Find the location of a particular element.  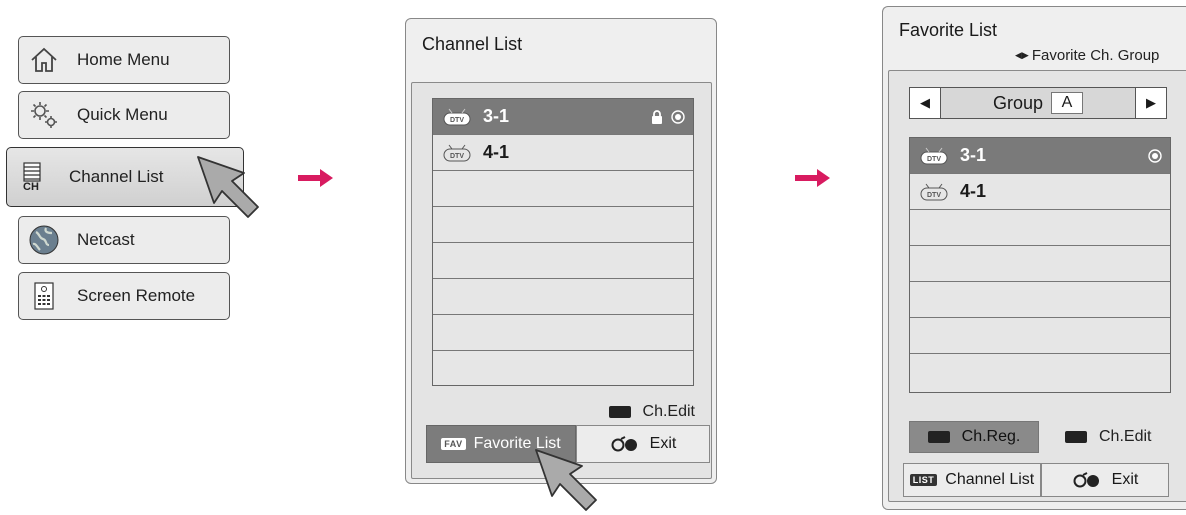

menu-item-quick: Quick Menu is located at coordinates (124, 115).